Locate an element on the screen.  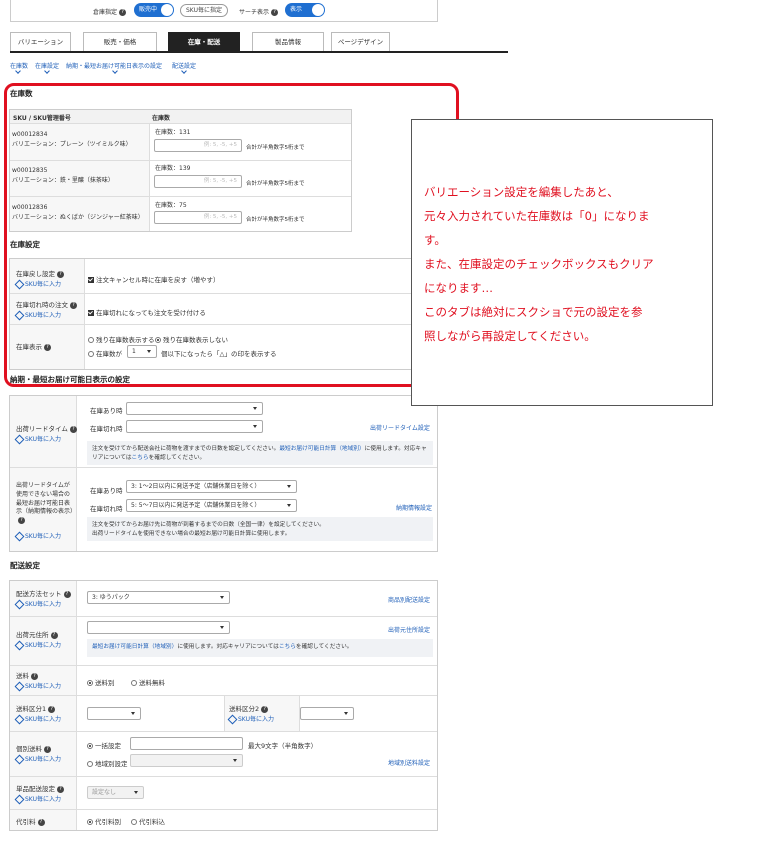
in-stock-label: 在庫あり時 is located at coordinates (106, 411).